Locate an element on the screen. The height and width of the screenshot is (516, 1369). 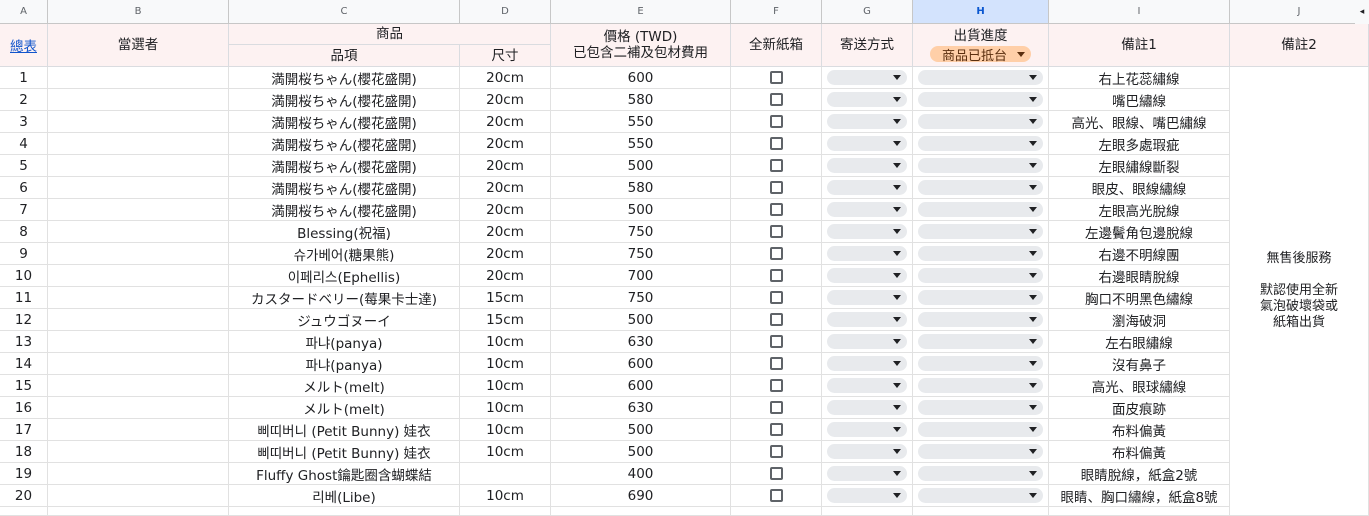
column-header-j: J is located at coordinates (1299, 12).